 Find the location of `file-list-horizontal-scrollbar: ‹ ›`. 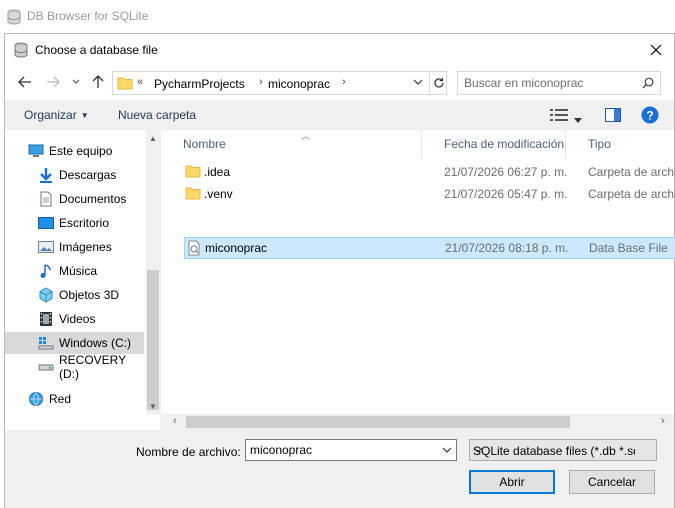

file-list-horizontal-scrollbar: ‹ › is located at coordinates (417, 422).